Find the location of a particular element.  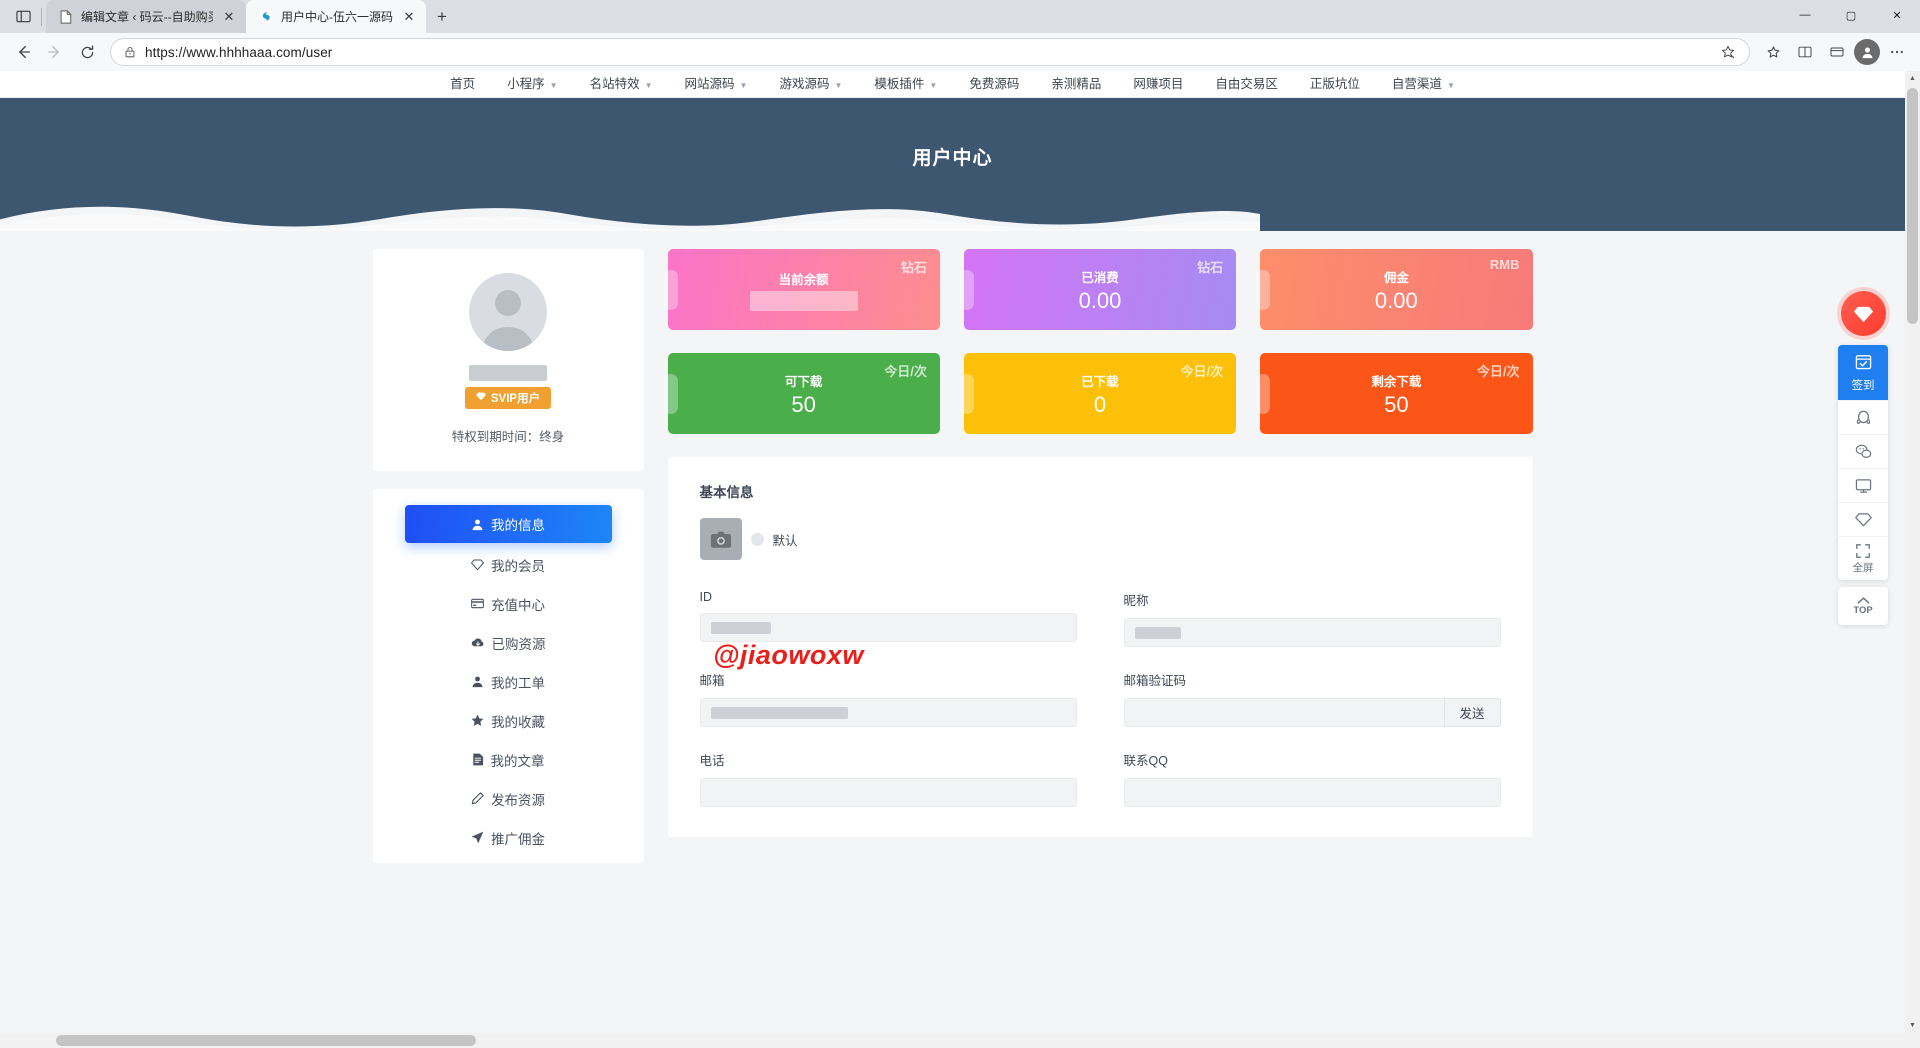

stat-card-spent: 钻石 已消费 0.00 is located at coordinates (1100, 289).